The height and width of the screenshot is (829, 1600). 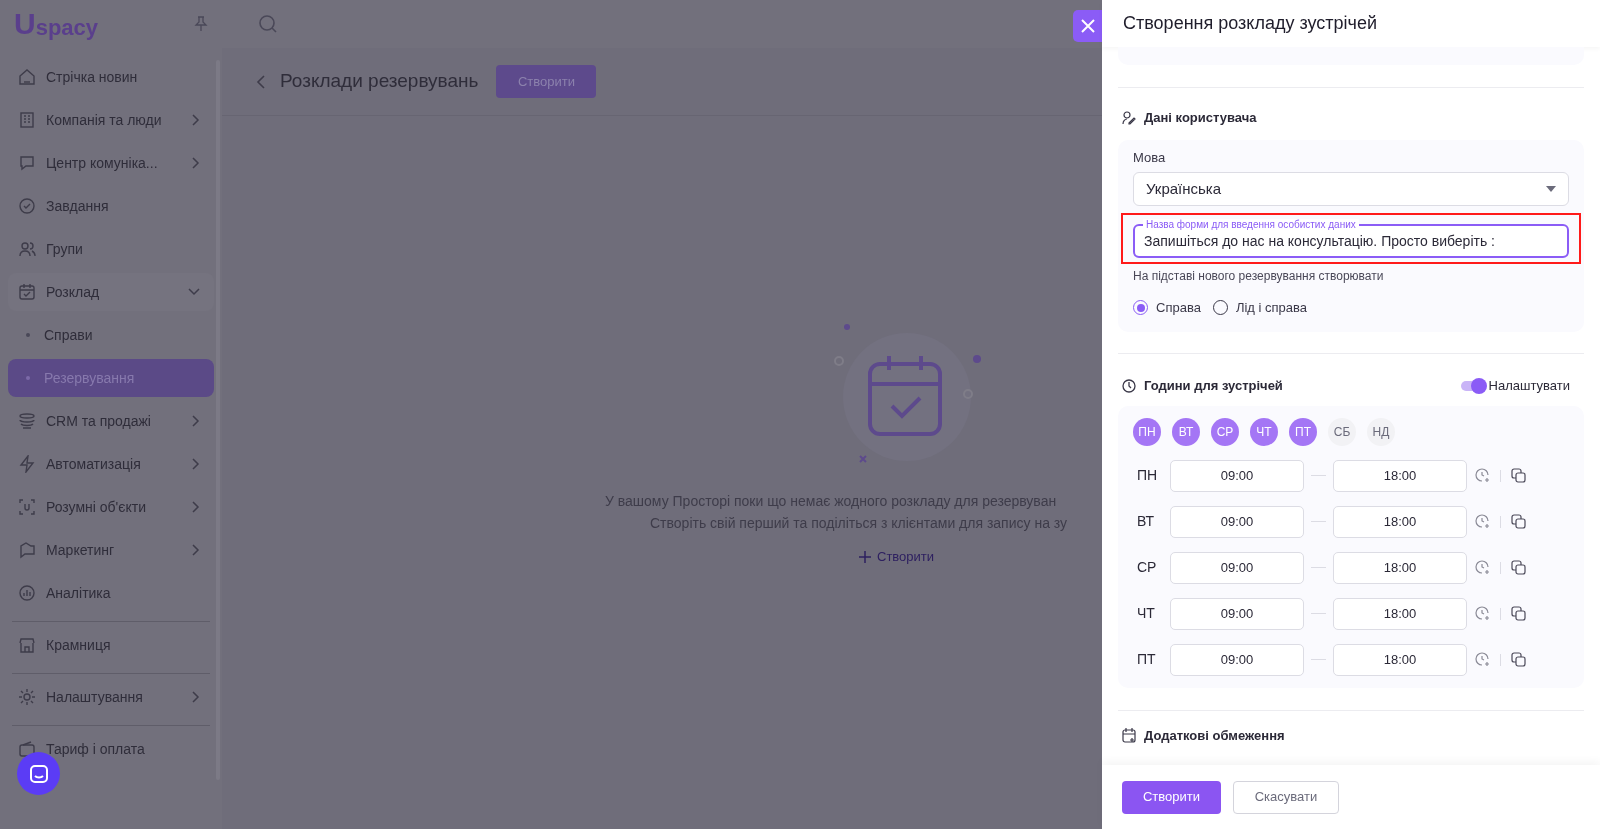 I want to click on language-select: Українська, so click(x=1351, y=189).